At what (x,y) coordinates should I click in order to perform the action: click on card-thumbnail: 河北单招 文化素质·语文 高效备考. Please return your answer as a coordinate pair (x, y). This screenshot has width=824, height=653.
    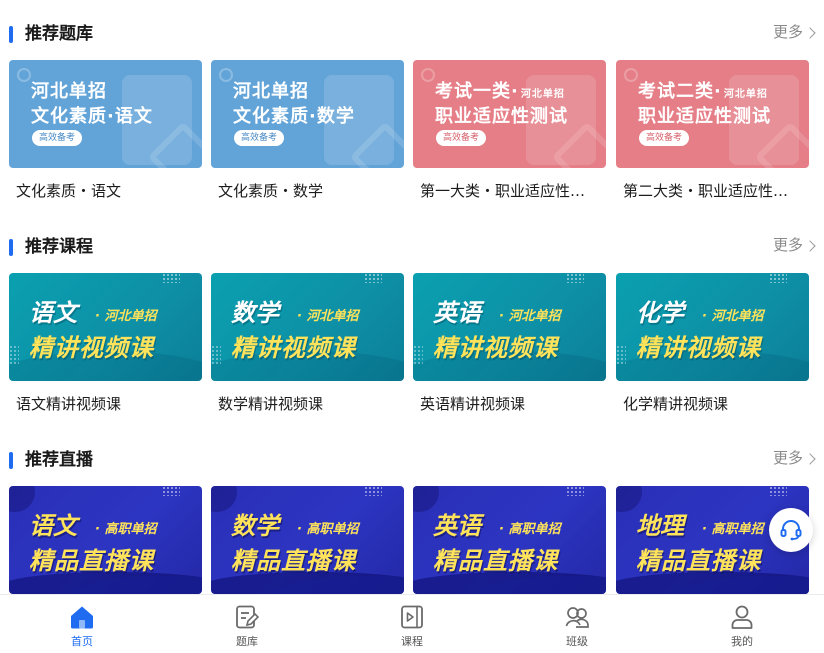
    Looking at the image, I should click on (105, 114).